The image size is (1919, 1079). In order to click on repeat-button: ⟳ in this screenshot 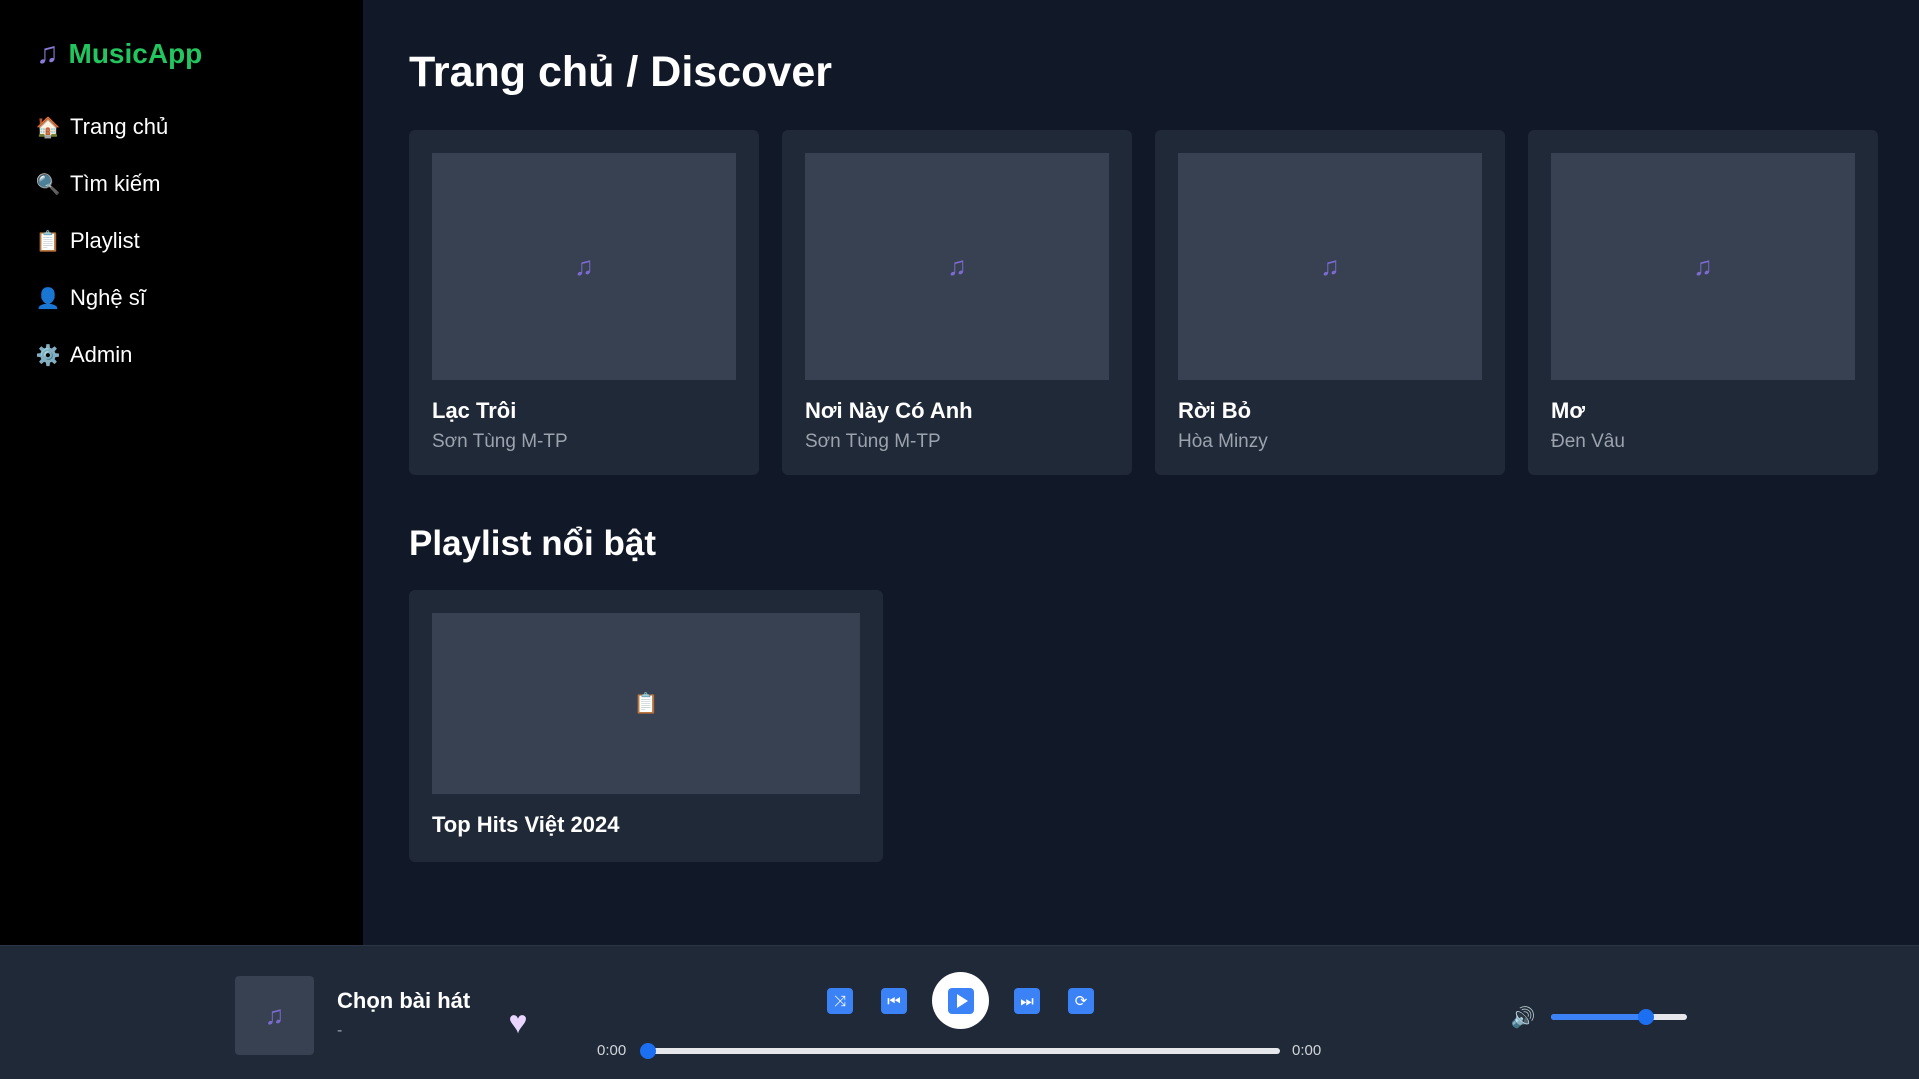, I will do `click(1081, 1001)`.